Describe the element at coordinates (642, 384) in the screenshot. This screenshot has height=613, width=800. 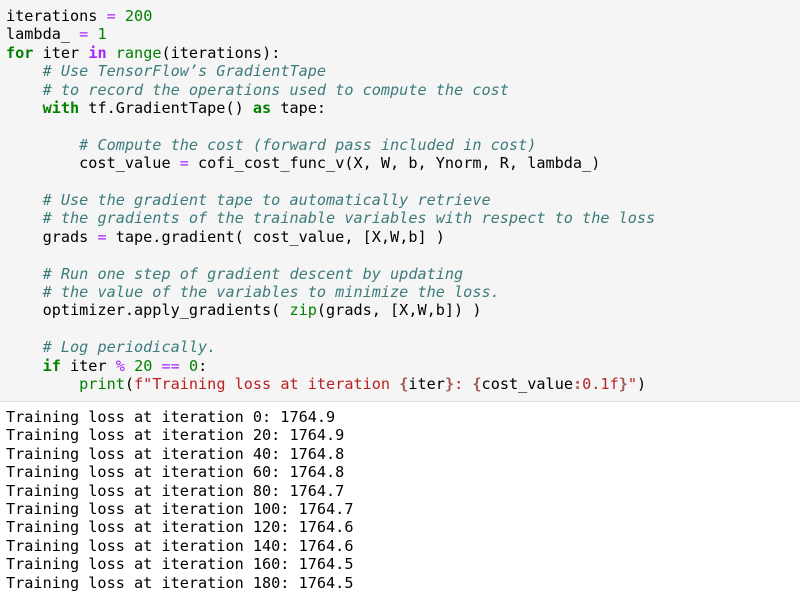
I see `code-token: )` at that location.